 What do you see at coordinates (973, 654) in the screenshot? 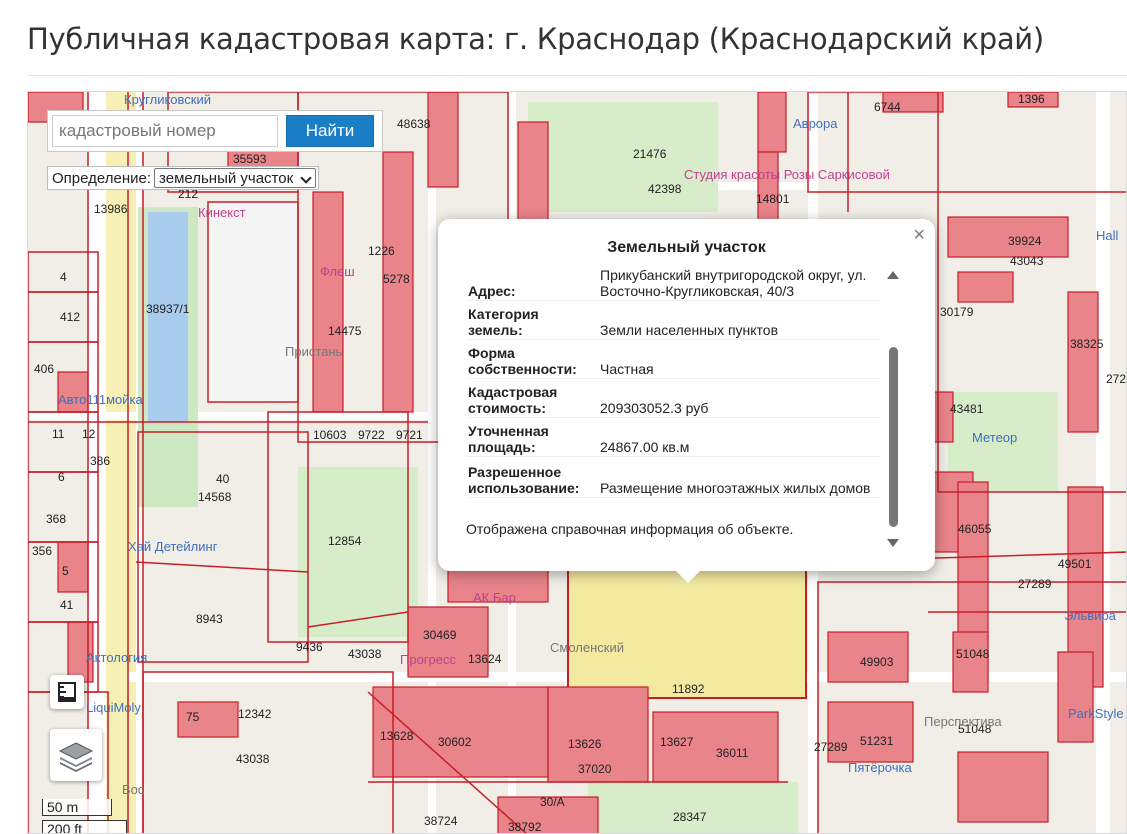
I see `parcel-label: 51048` at bounding box center [973, 654].